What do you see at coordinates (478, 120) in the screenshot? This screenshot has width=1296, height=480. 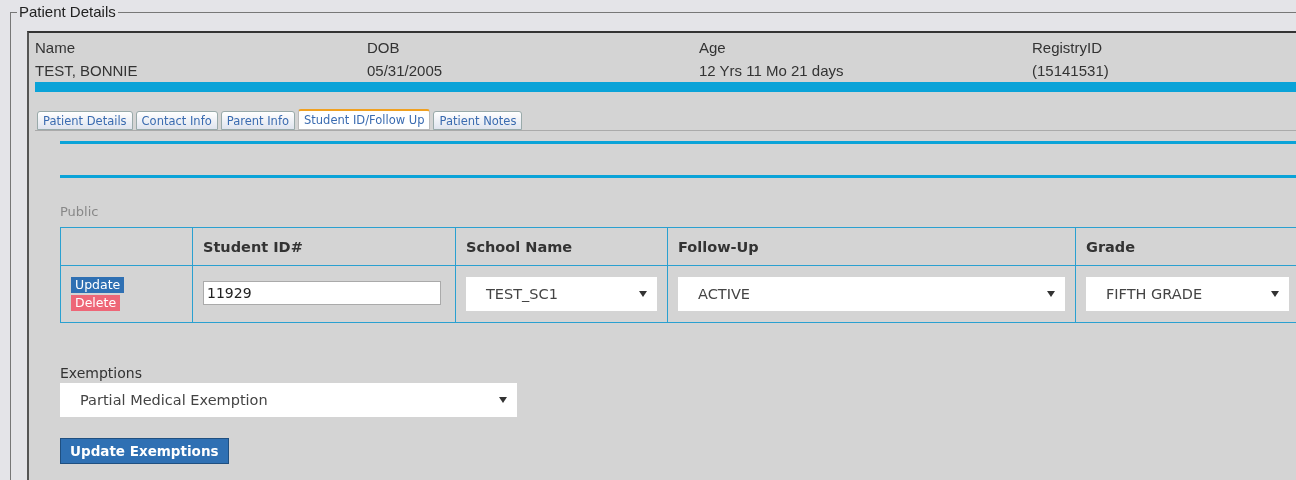 I see `tab: Patient Notes` at bounding box center [478, 120].